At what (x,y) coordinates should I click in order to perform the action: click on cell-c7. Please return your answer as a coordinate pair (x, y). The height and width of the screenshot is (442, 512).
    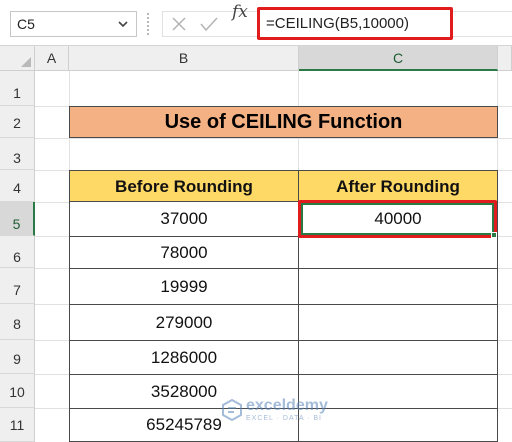
    Looking at the image, I should click on (398, 286).